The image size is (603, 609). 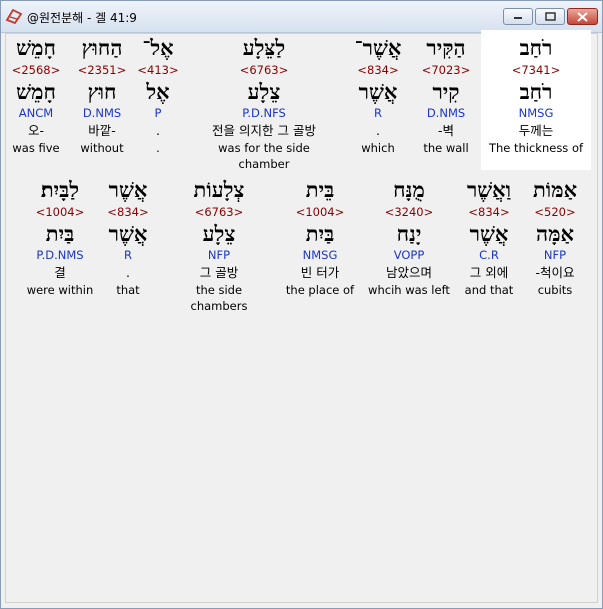 I want to click on maximize-icon, so click(x=550, y=16).